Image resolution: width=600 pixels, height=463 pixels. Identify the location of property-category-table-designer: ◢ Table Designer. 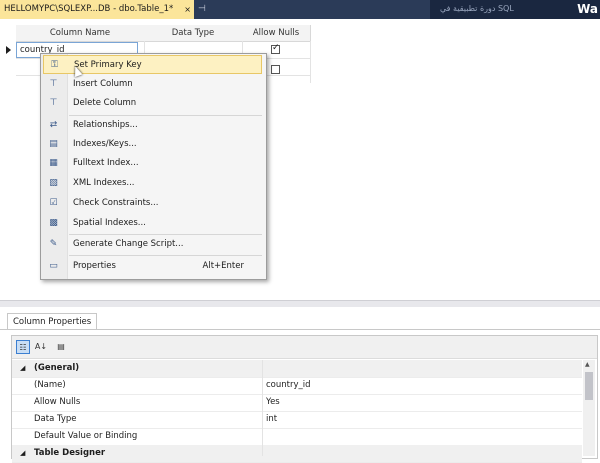
(297, 454).